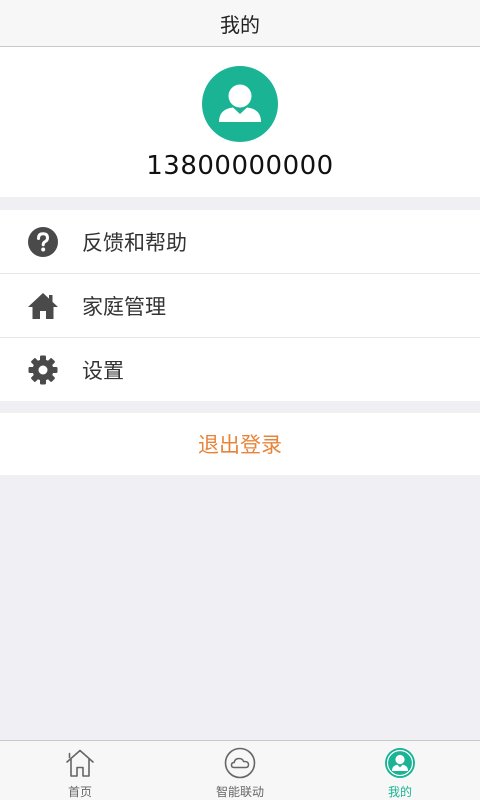 This screenshot has height=800, width=480. What do you see at coordinates (240, 763) in the screenshot?
I see `cloud-circle-icon` at bounding box center [240, 763].